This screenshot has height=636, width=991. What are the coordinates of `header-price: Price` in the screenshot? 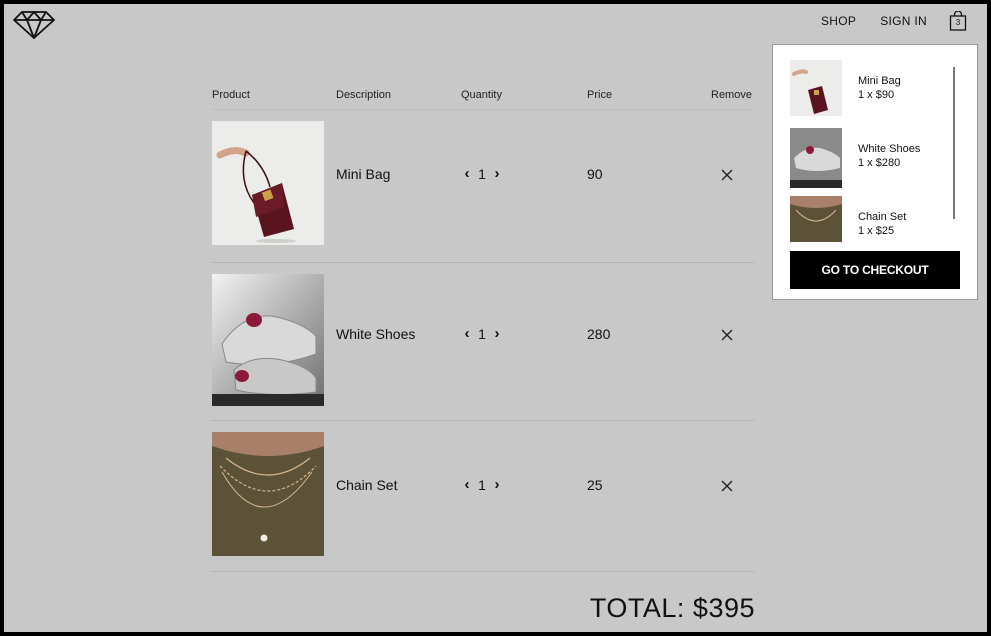 It's located at (600, 95).